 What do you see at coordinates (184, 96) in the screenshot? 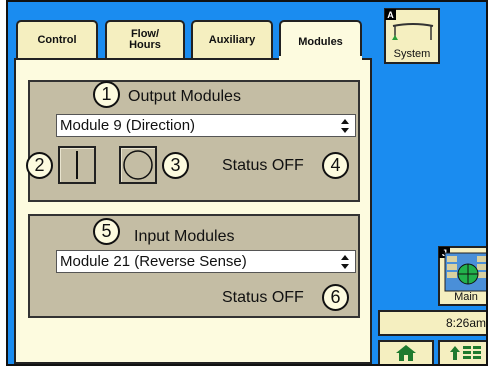
I see `output-modules-title: Output Modules` at bounding box center [184, 96].